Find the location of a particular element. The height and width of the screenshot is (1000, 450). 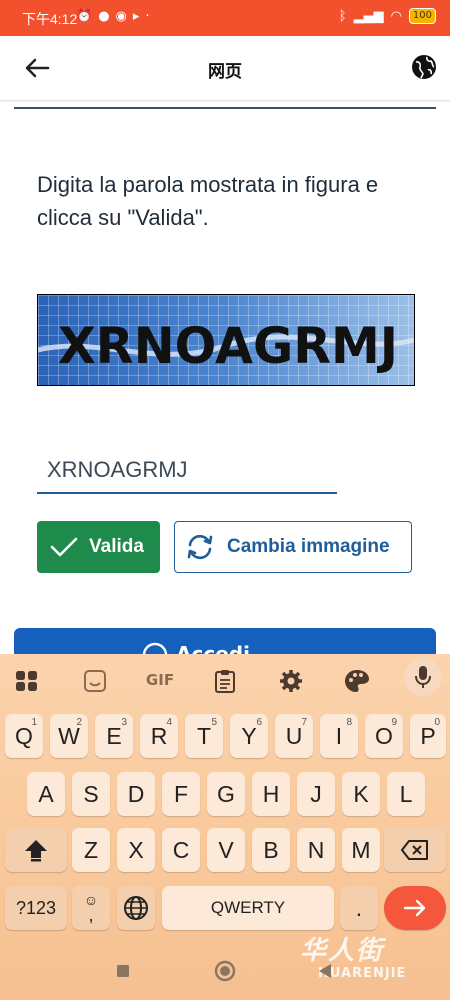

captcha-input is located at coordinates (187, 471).